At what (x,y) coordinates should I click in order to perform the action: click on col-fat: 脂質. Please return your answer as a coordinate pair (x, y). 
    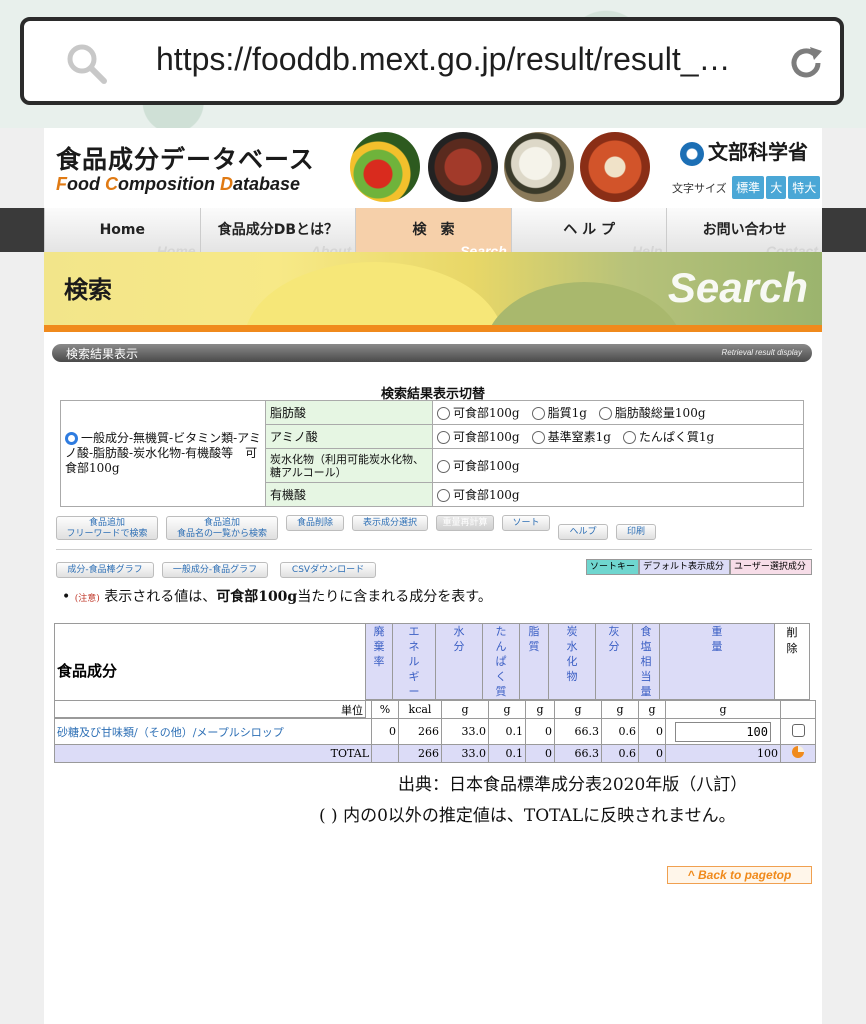
    Looking at the image, I should click on (534, 661).